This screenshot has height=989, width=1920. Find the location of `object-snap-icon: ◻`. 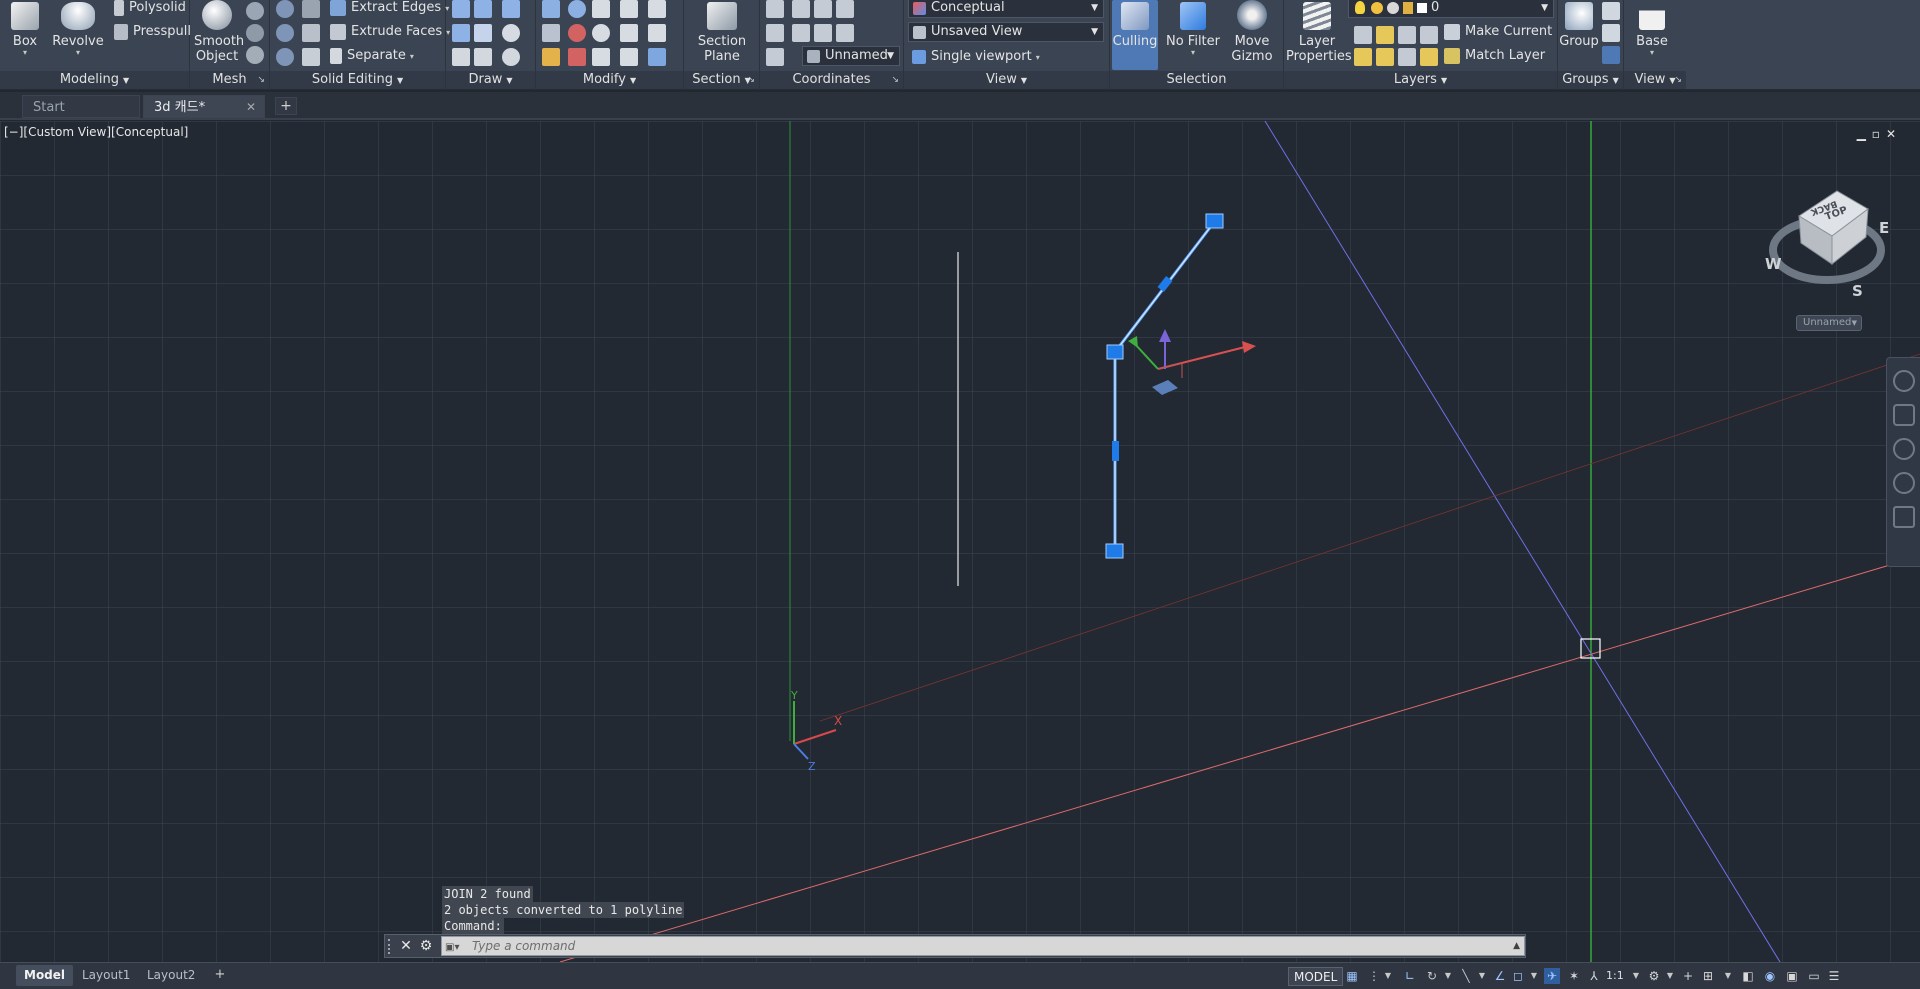

object-snap-icon: ◻ is located at coordinates (1518, 976).